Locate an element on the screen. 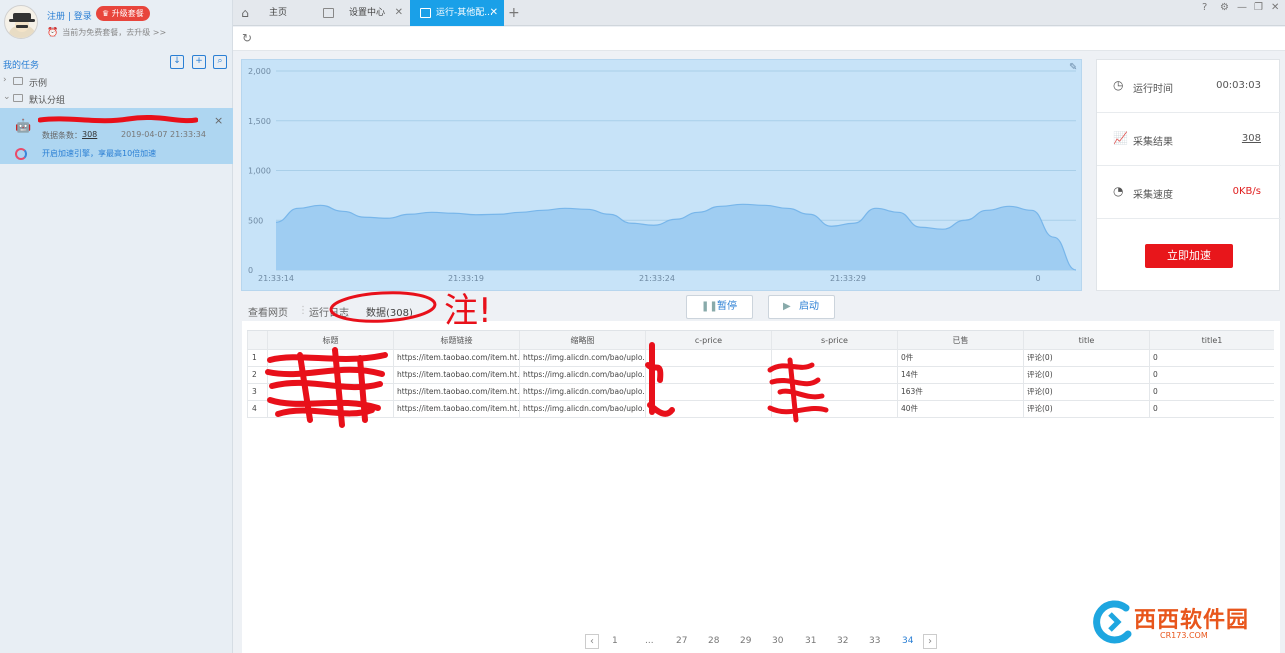  sidebar-group-default: ⌄ 默认分组 is located at coordinates (116, 98).